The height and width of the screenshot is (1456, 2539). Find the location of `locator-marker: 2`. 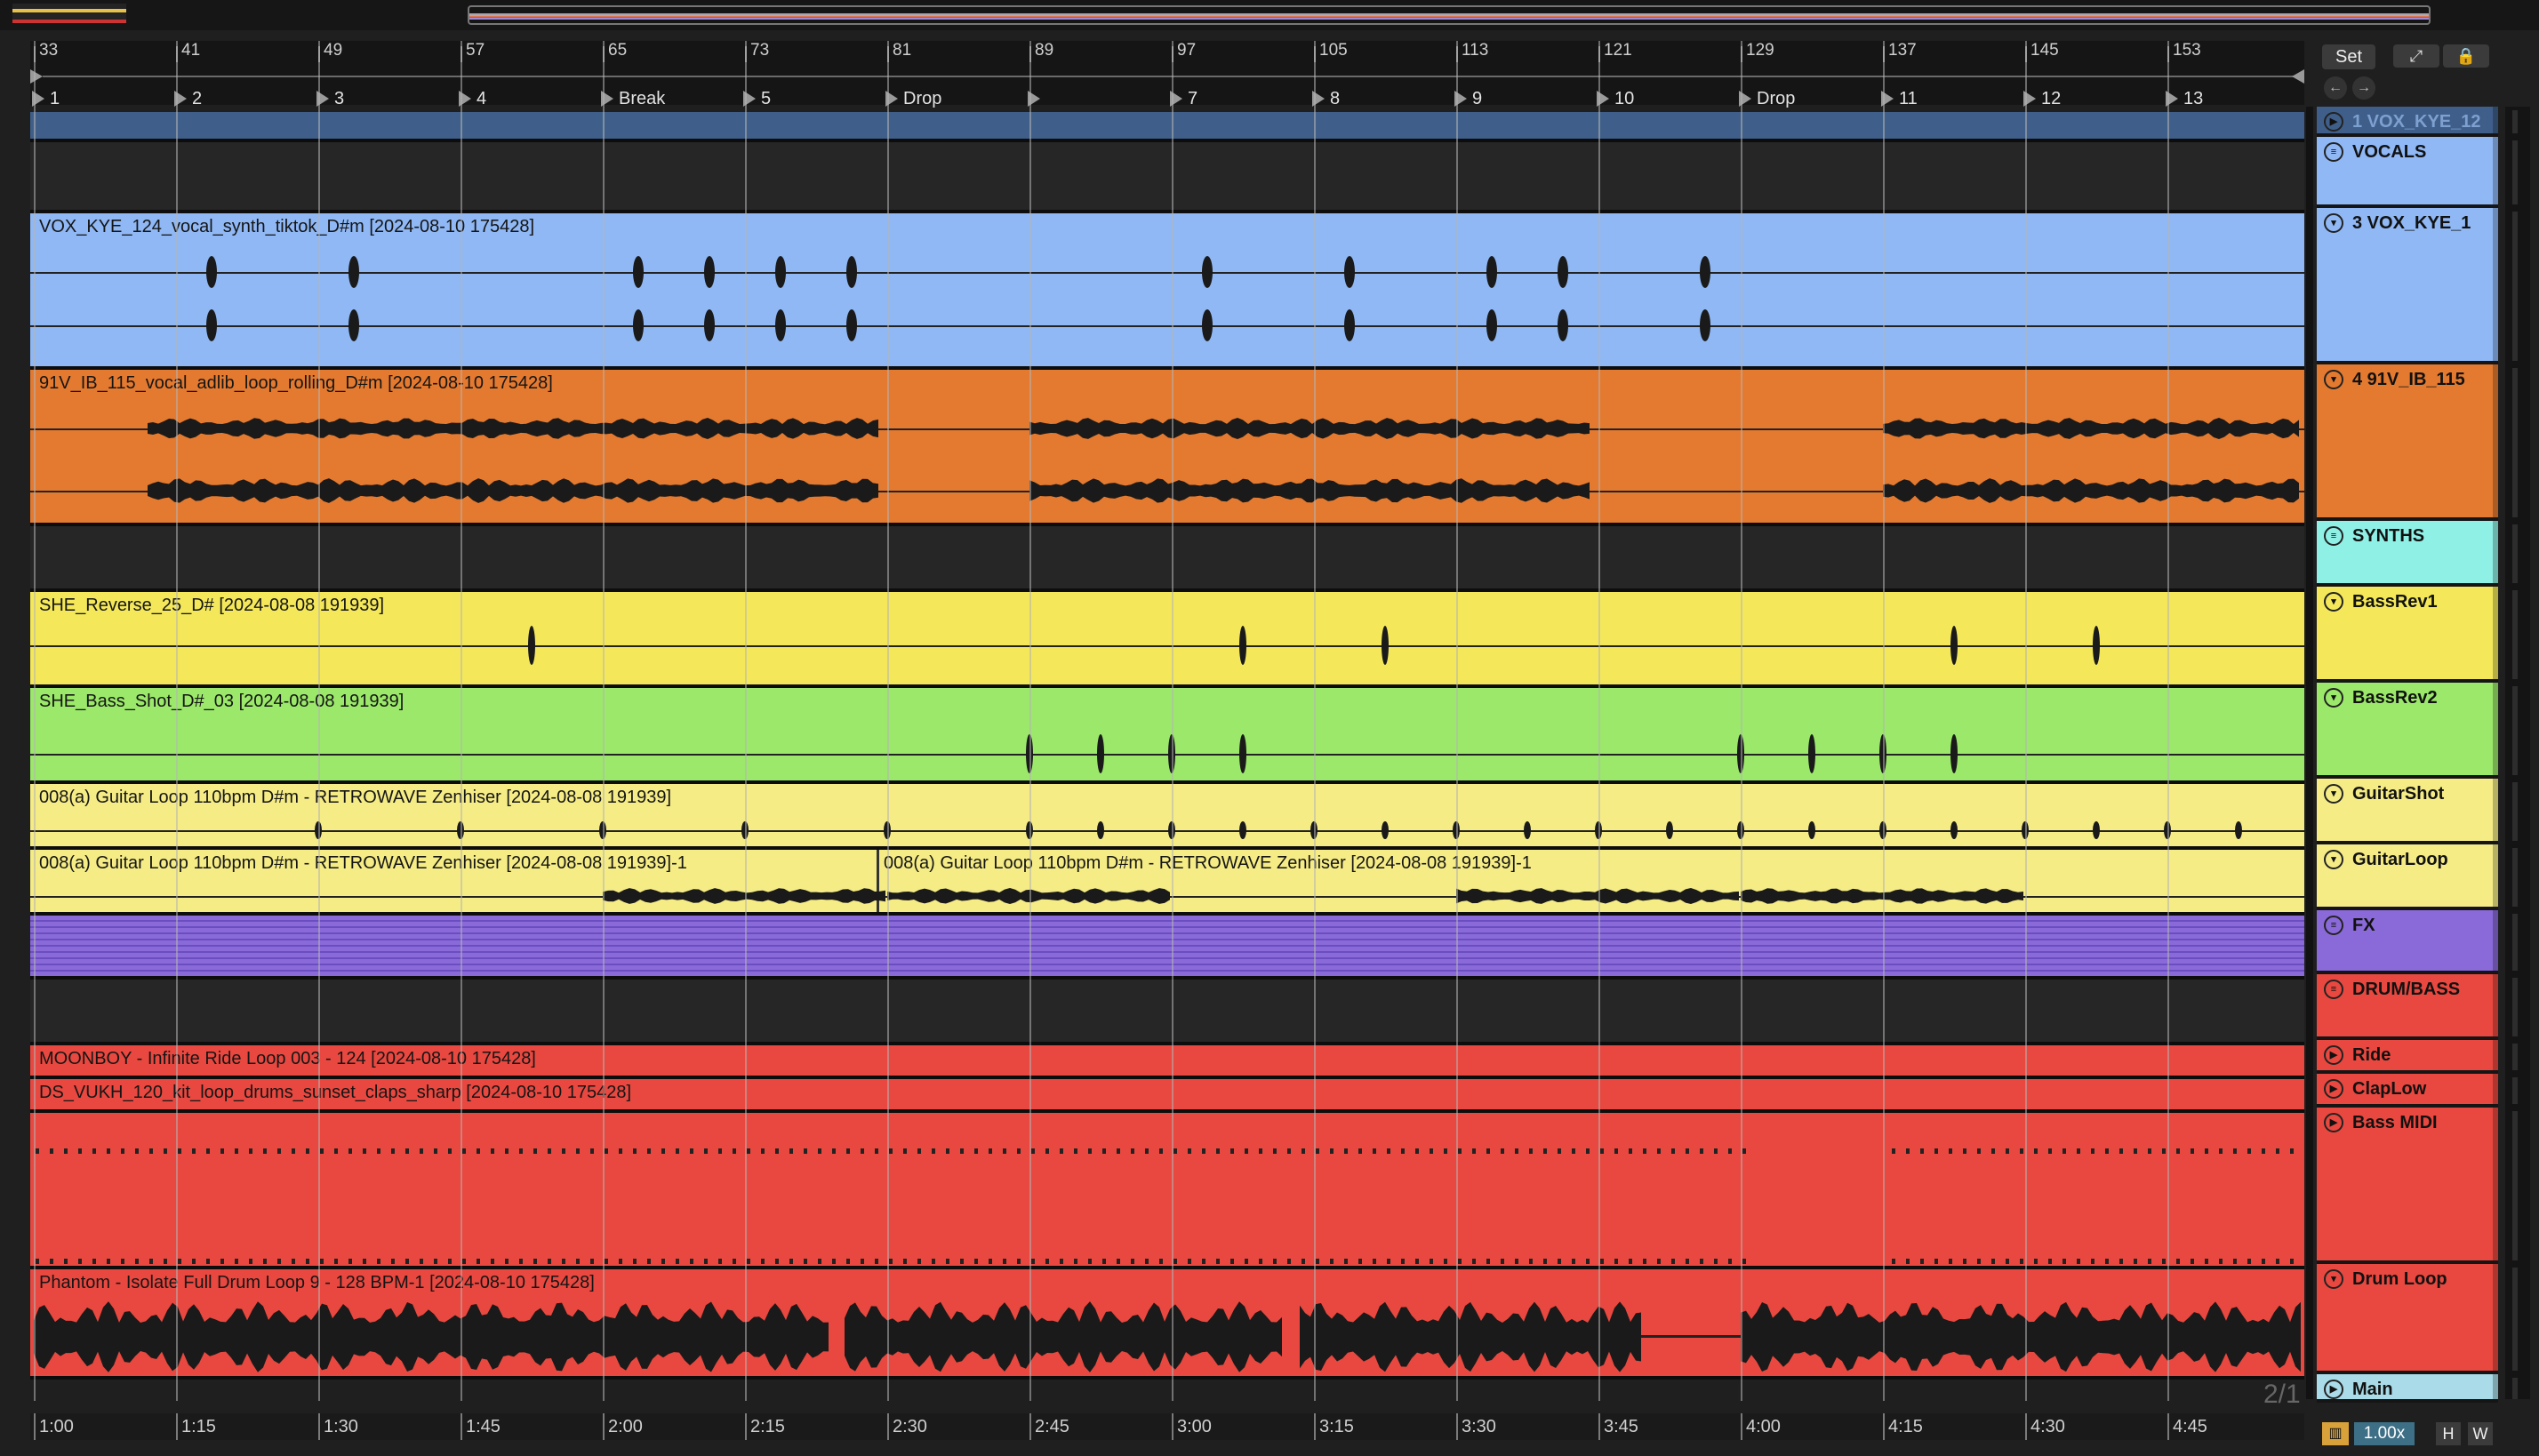

locator-marker: 2 is located at coordinates (186, 98).